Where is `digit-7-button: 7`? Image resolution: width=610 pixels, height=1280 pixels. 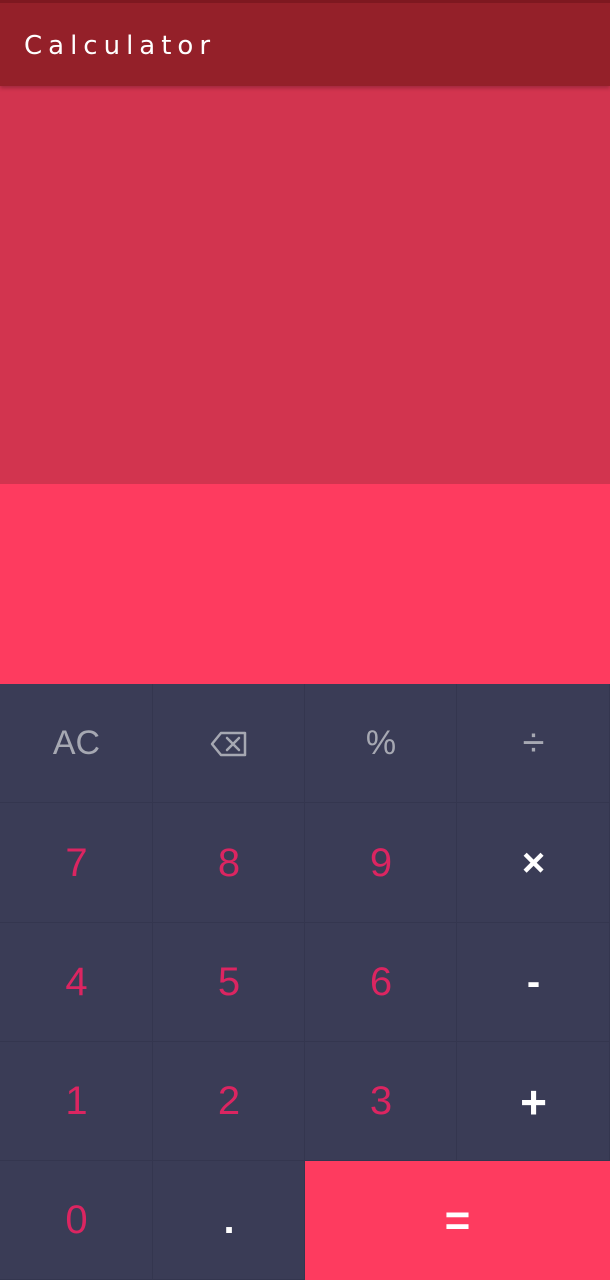 digit-7-button: 7 is located at coordinates (76, 863).